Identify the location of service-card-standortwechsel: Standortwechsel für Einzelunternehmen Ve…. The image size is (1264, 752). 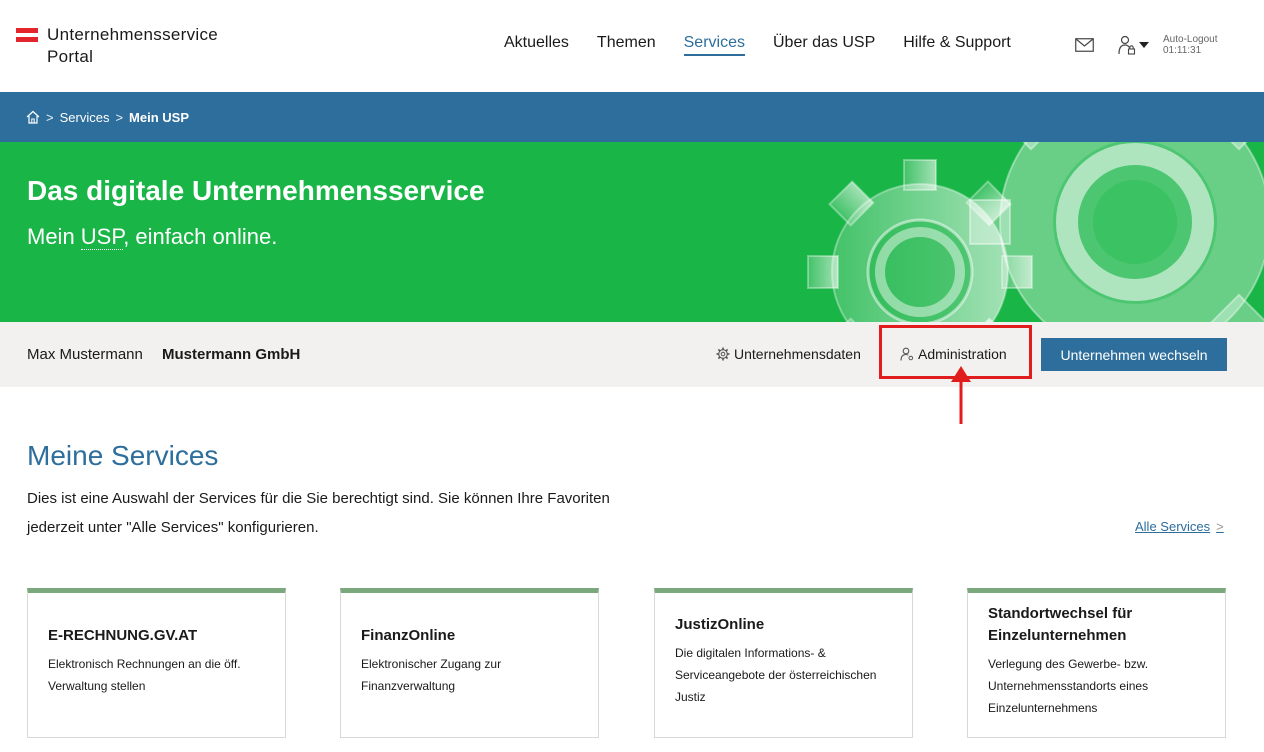
(1096, 663).